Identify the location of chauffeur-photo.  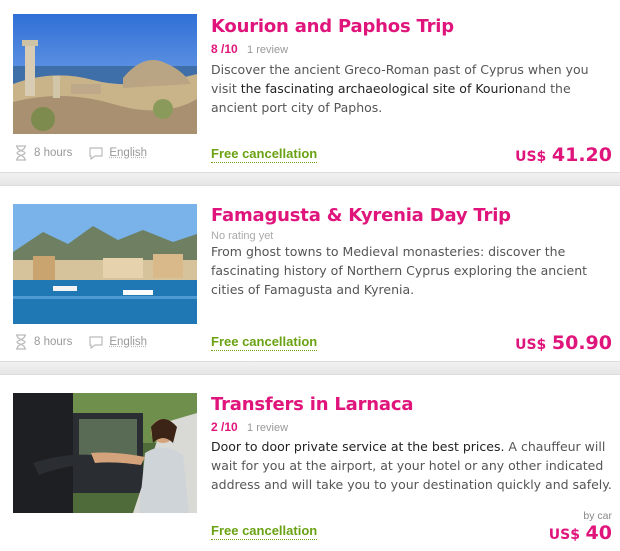
(105, 453).